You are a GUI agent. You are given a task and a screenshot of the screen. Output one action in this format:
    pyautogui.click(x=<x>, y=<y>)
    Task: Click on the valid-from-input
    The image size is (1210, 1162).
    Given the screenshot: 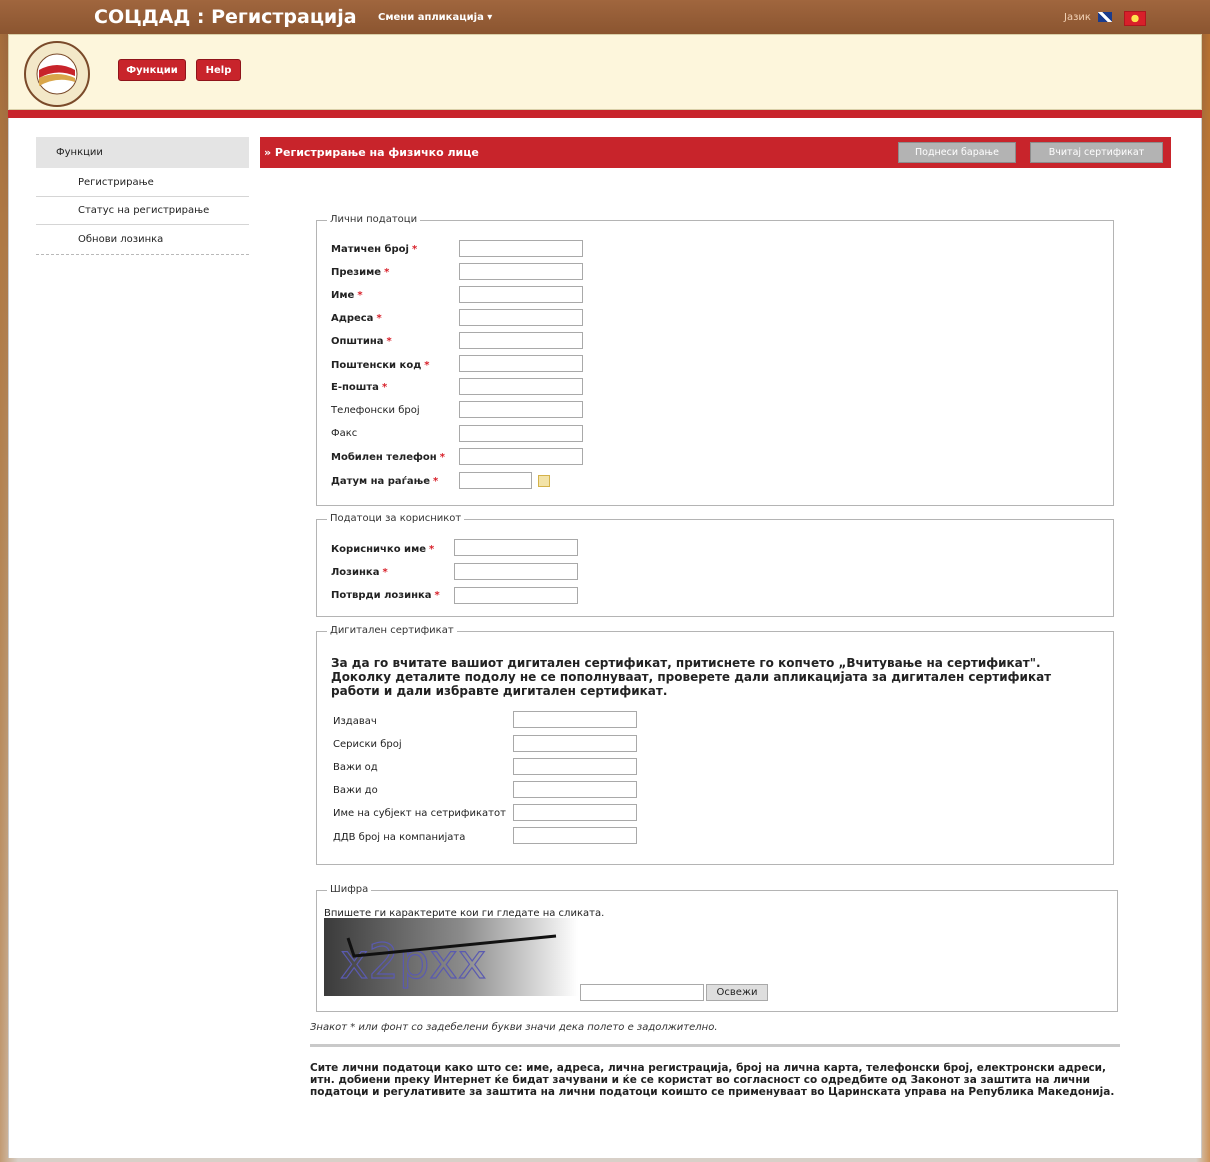 What is the action you would take?
    pyautogui.click(x=575, y=766)
    